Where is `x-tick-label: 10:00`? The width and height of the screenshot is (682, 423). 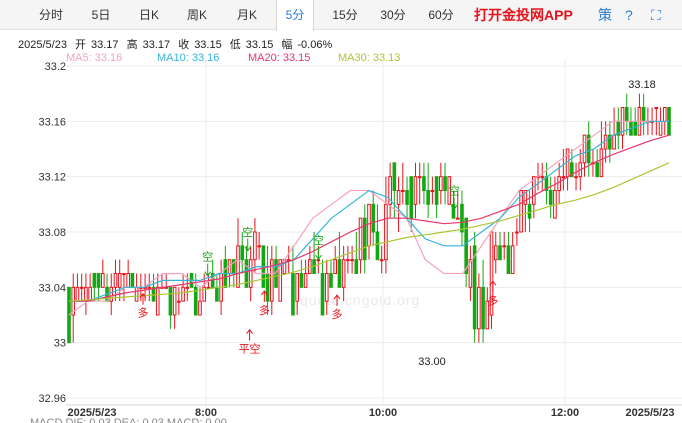 x-tick-label: 10:00 is located at coordinates (383, 413).